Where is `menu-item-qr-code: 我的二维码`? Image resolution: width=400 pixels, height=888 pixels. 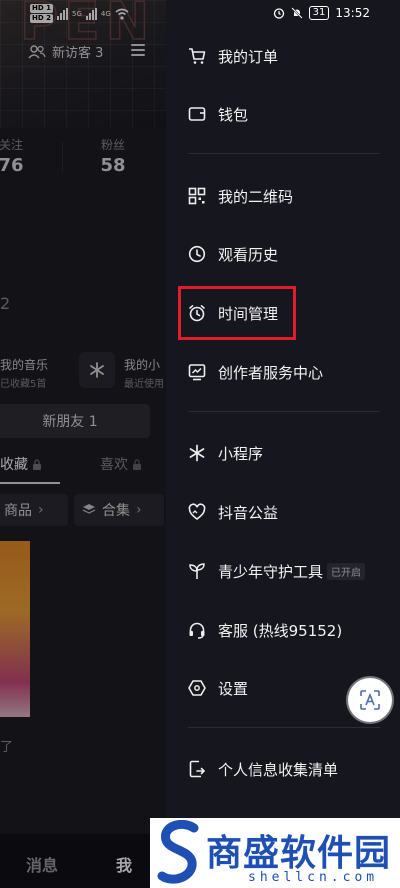
menu-item-qr-code: 我的二维码 is located at coordinates (283, 196).